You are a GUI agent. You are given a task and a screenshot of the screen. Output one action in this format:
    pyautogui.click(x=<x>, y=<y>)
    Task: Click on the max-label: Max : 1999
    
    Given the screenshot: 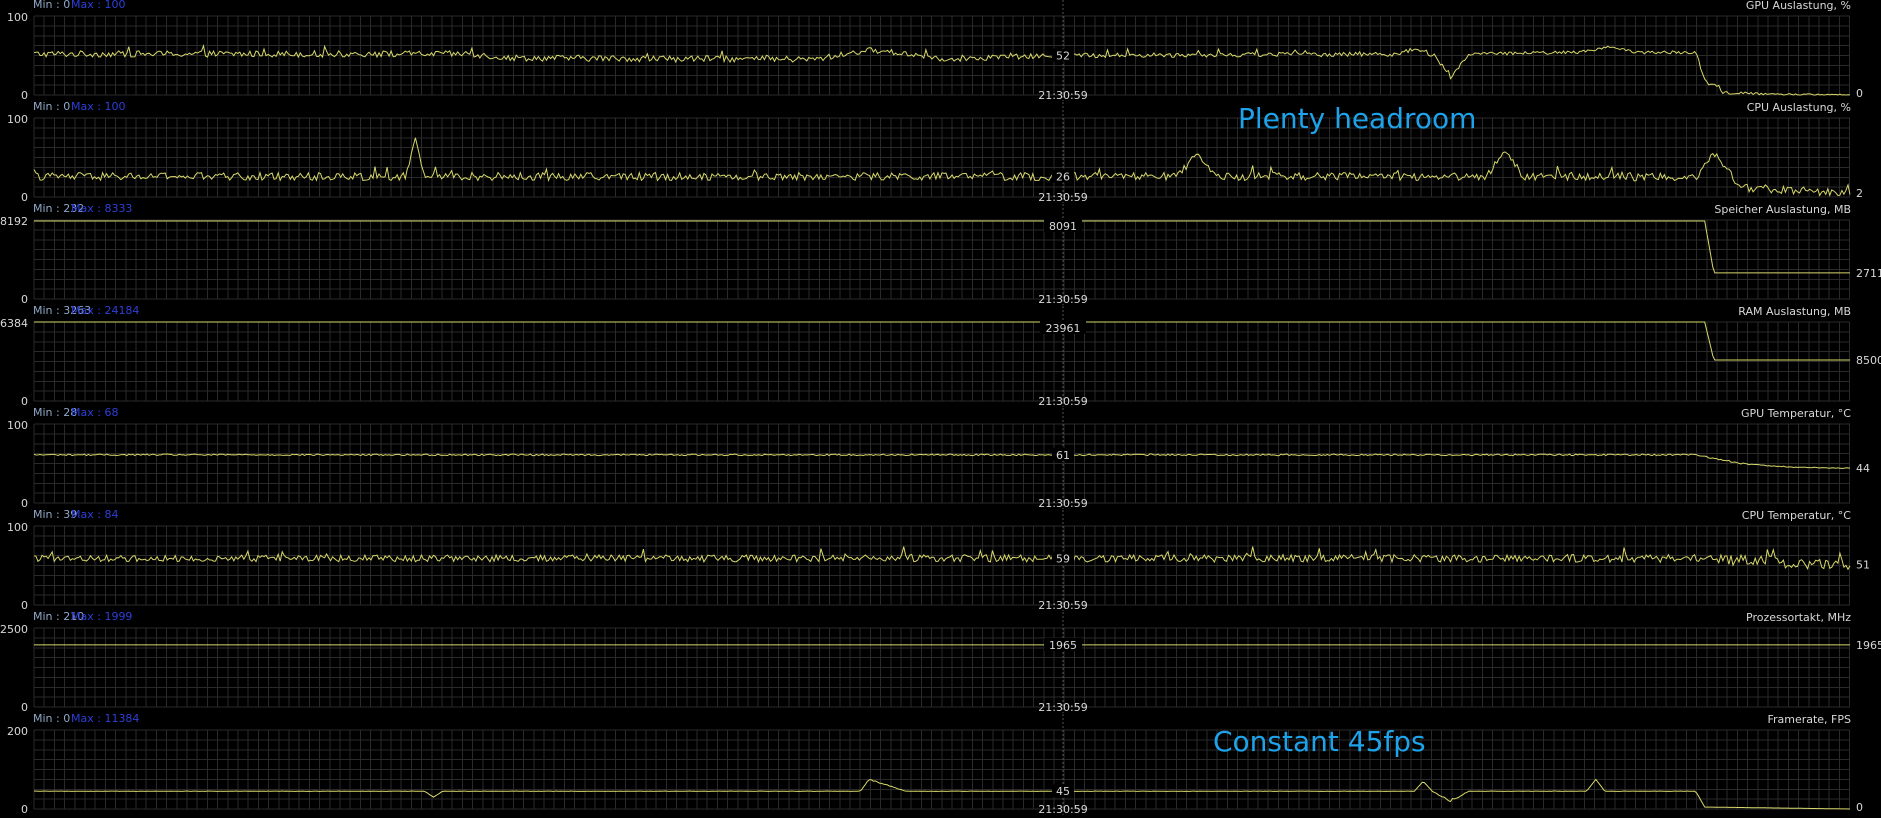 What is the action you would take?
    pyautogui.click(x=101, y=616)
    